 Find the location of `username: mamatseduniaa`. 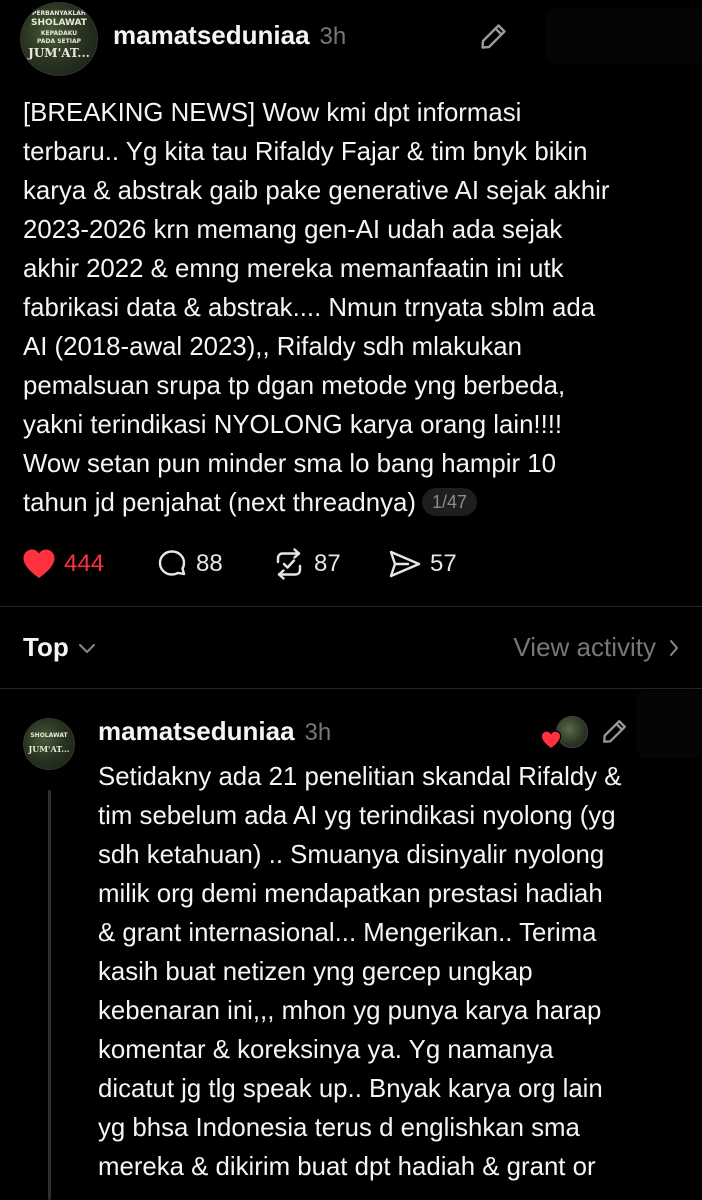

username: mamatseduniaa is located at coordinates (211, 35).